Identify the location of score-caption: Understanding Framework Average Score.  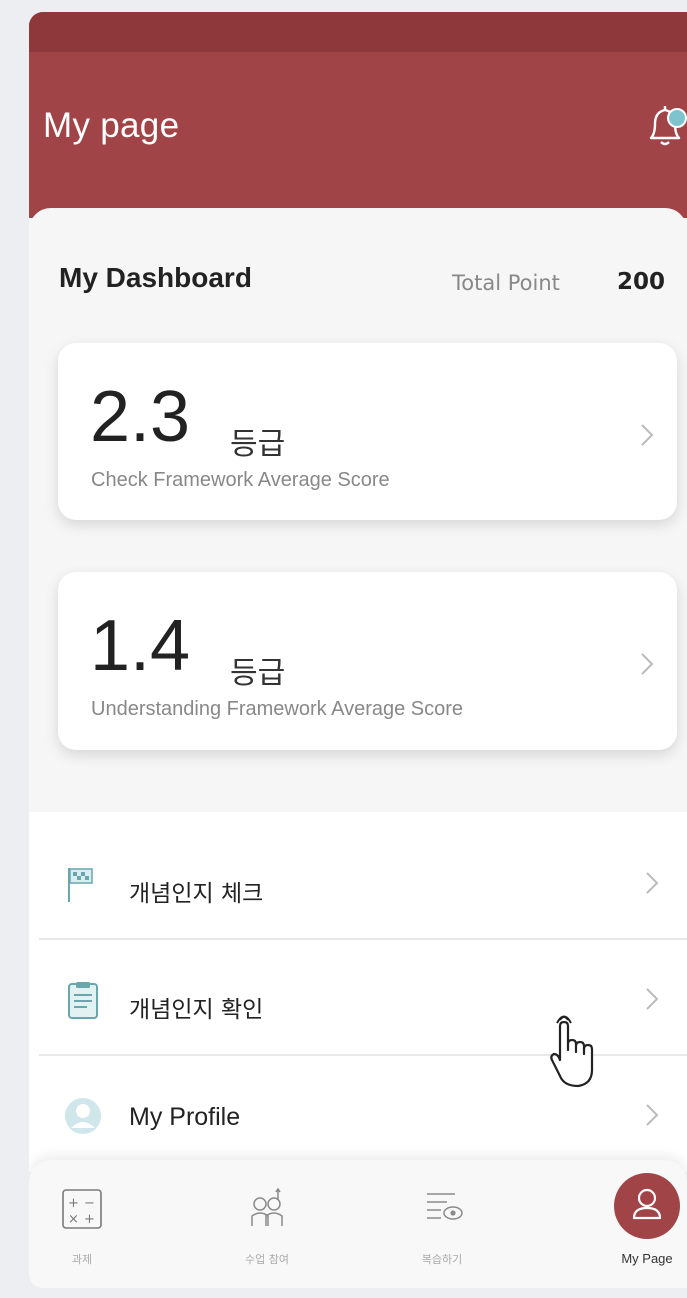
(277, 709).